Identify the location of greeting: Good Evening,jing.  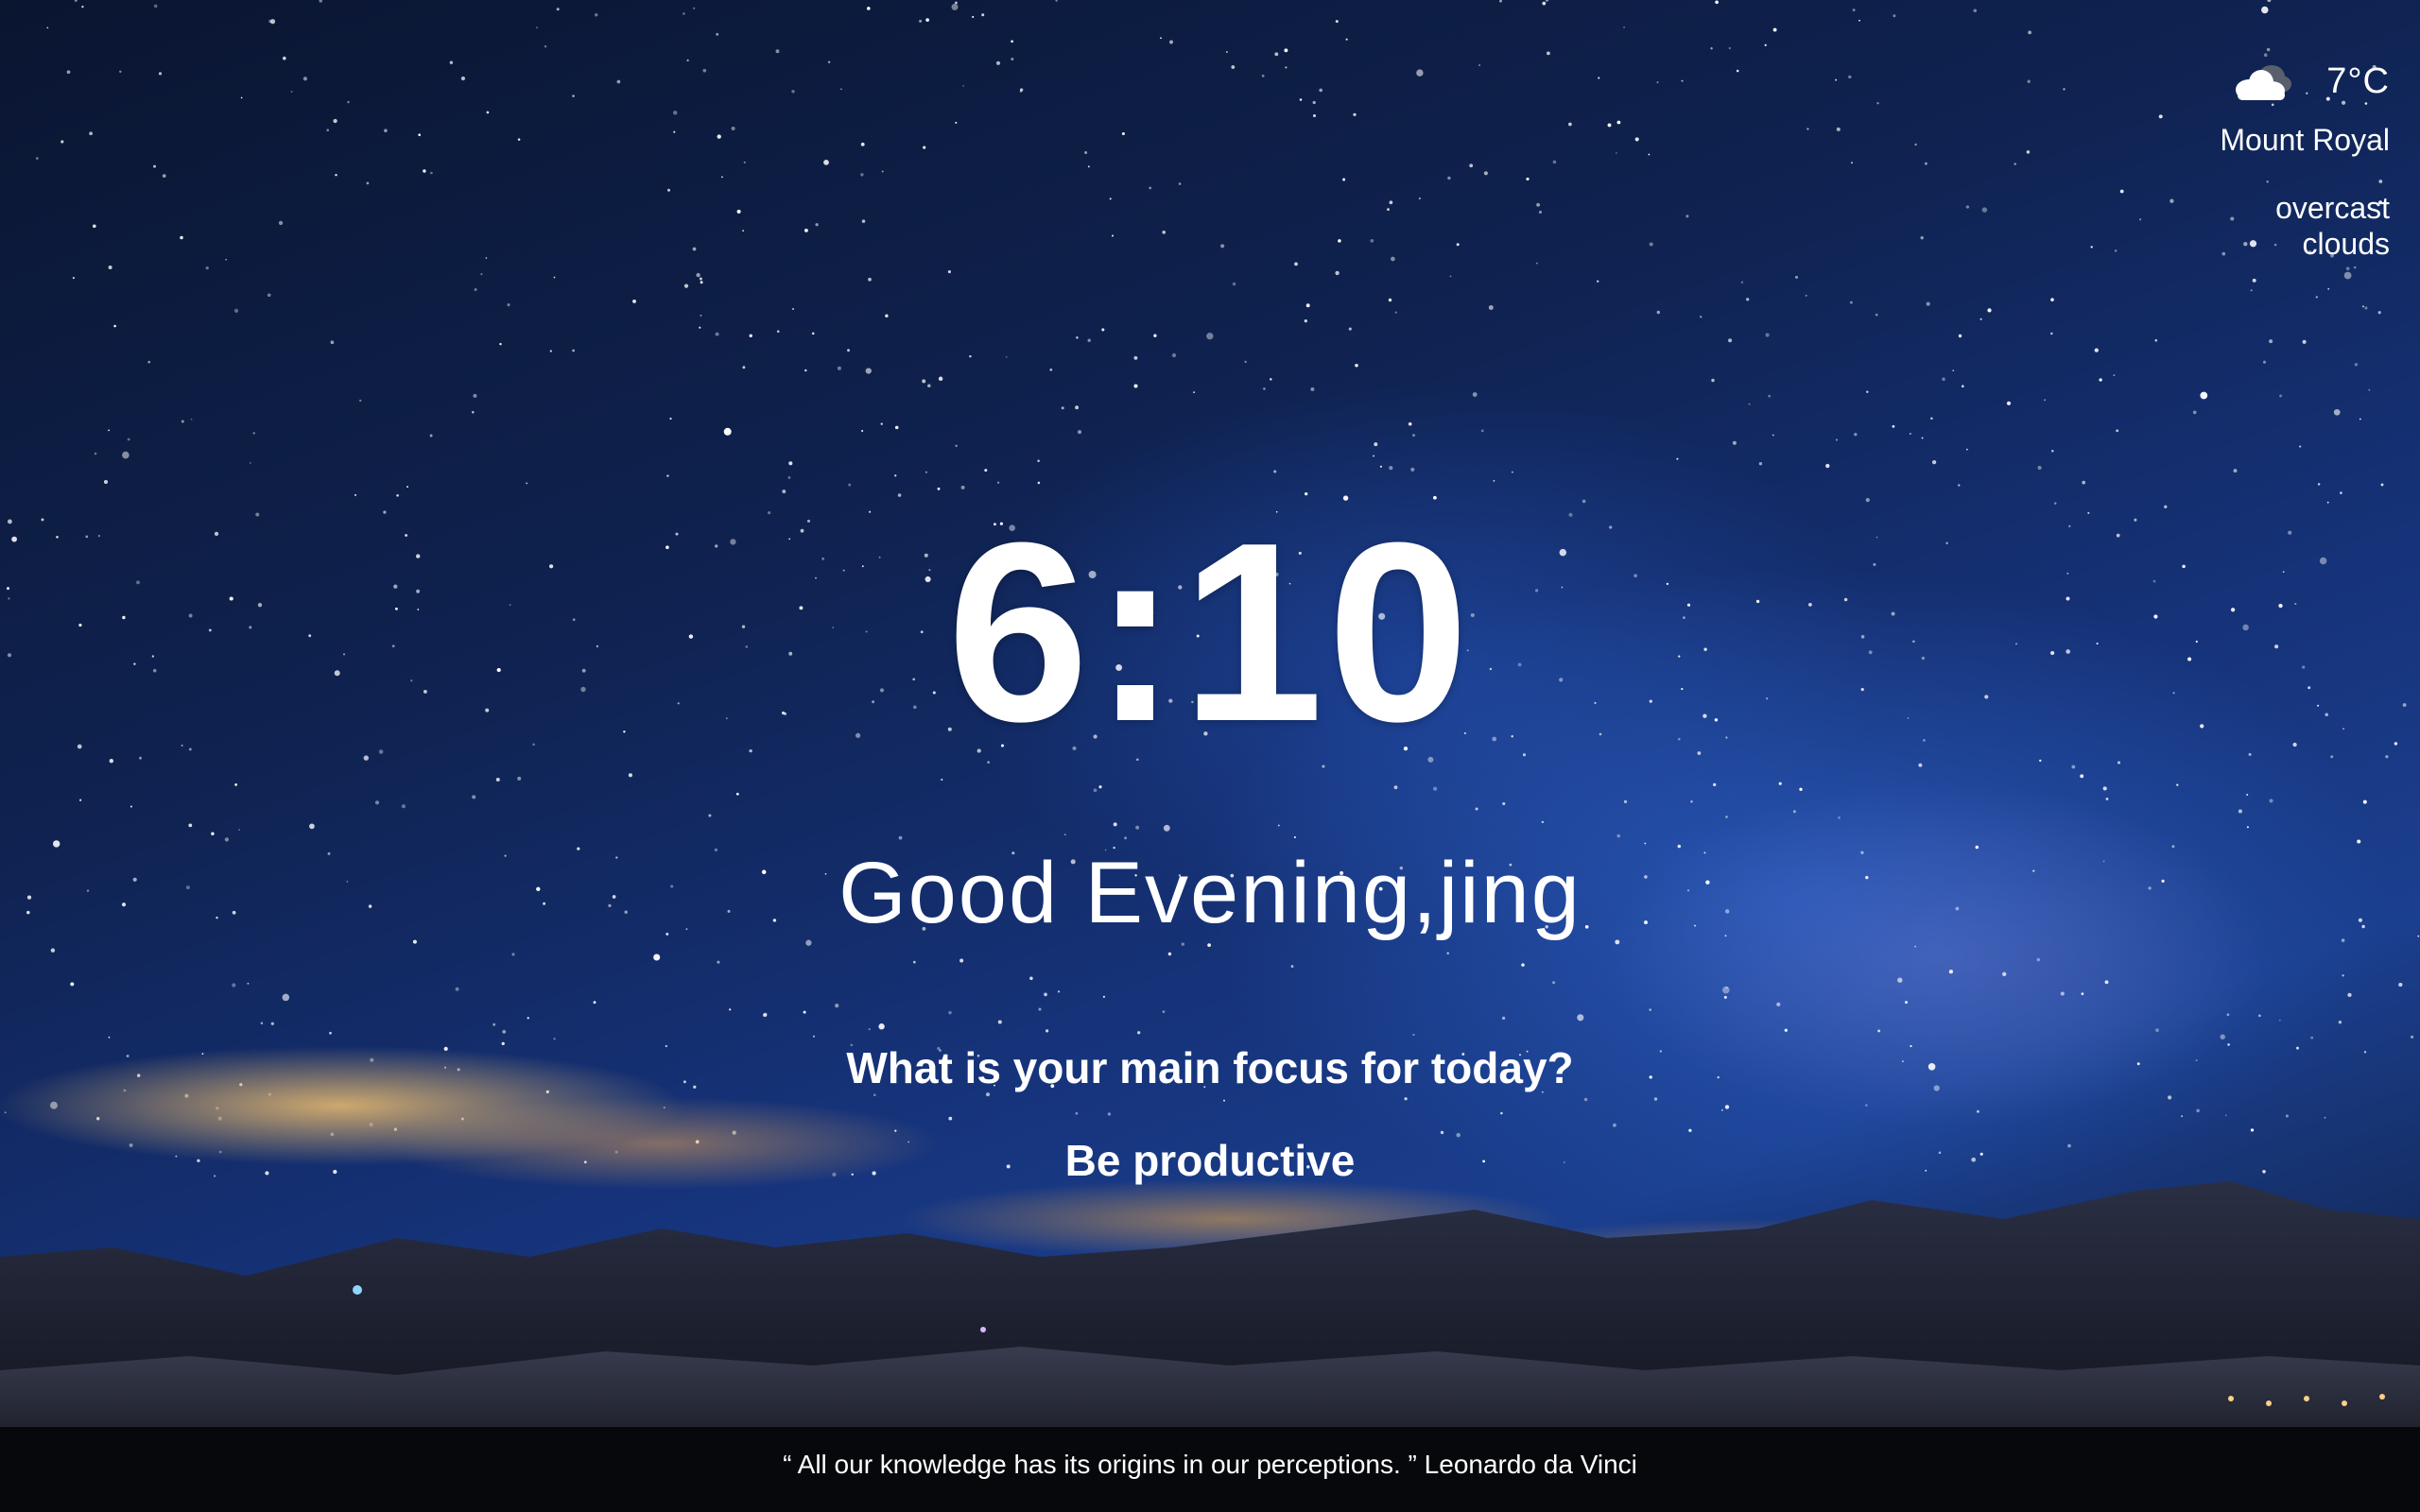
(1210, 893).